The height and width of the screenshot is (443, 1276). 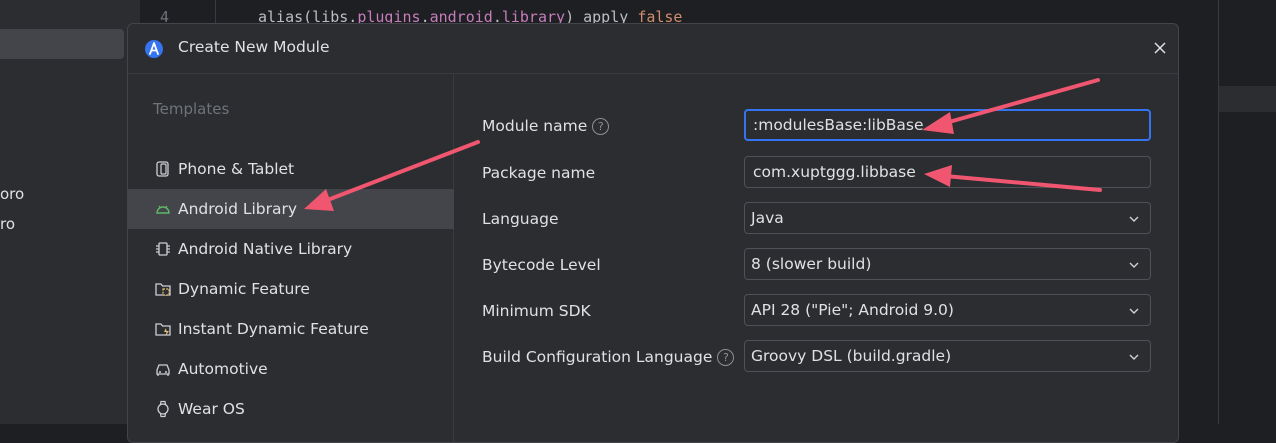 I want to click on template-dynamic-feature: Dynamic Feature, so click(x=291, y=289).